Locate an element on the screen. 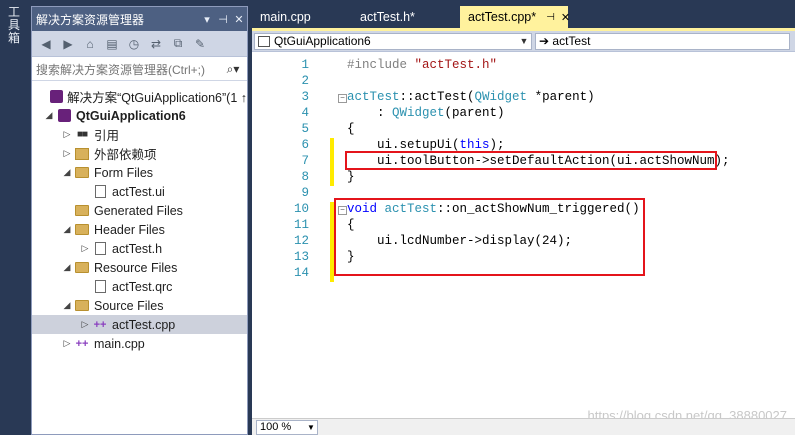 The width and height of the screenshot is (795, 435). toolbox-label: 工具箱 is located at coordinates (15, 25).